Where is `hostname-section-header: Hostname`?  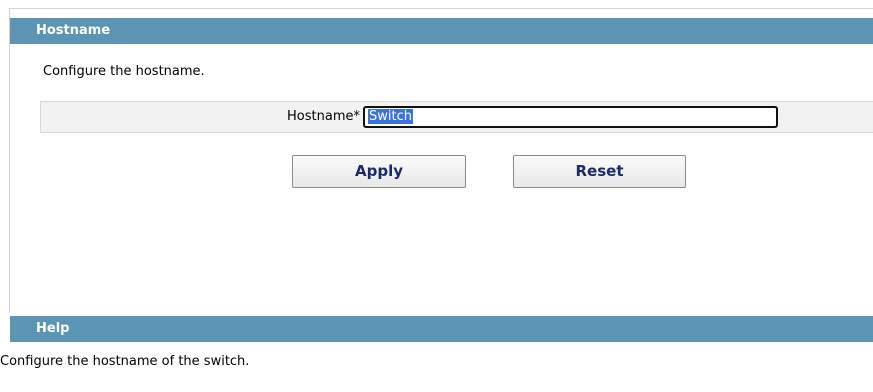
hostname-section-header: Hostname is located at coordinates (441, 31).